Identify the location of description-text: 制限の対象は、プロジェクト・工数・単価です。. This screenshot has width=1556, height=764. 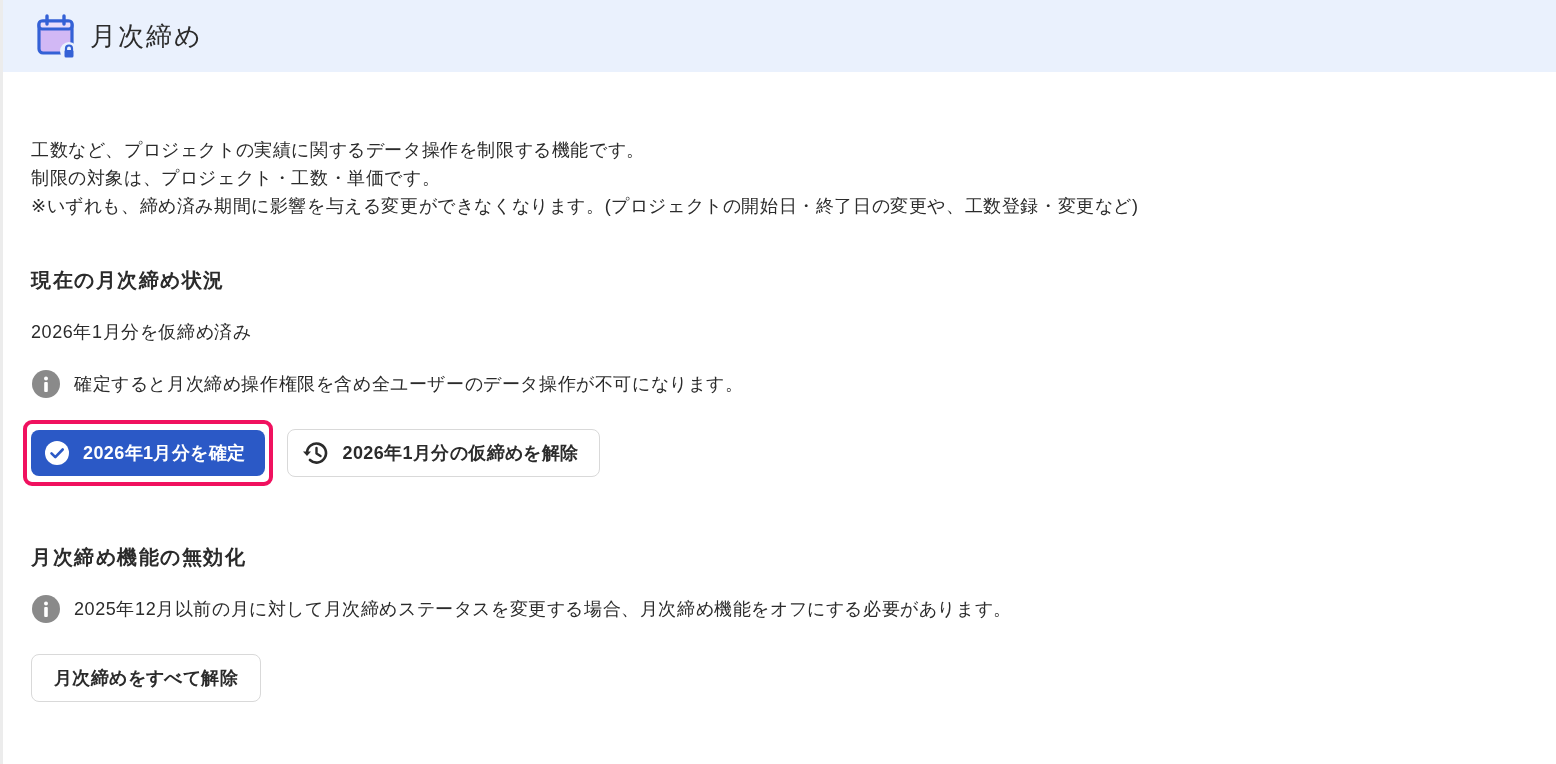
(236, 178).